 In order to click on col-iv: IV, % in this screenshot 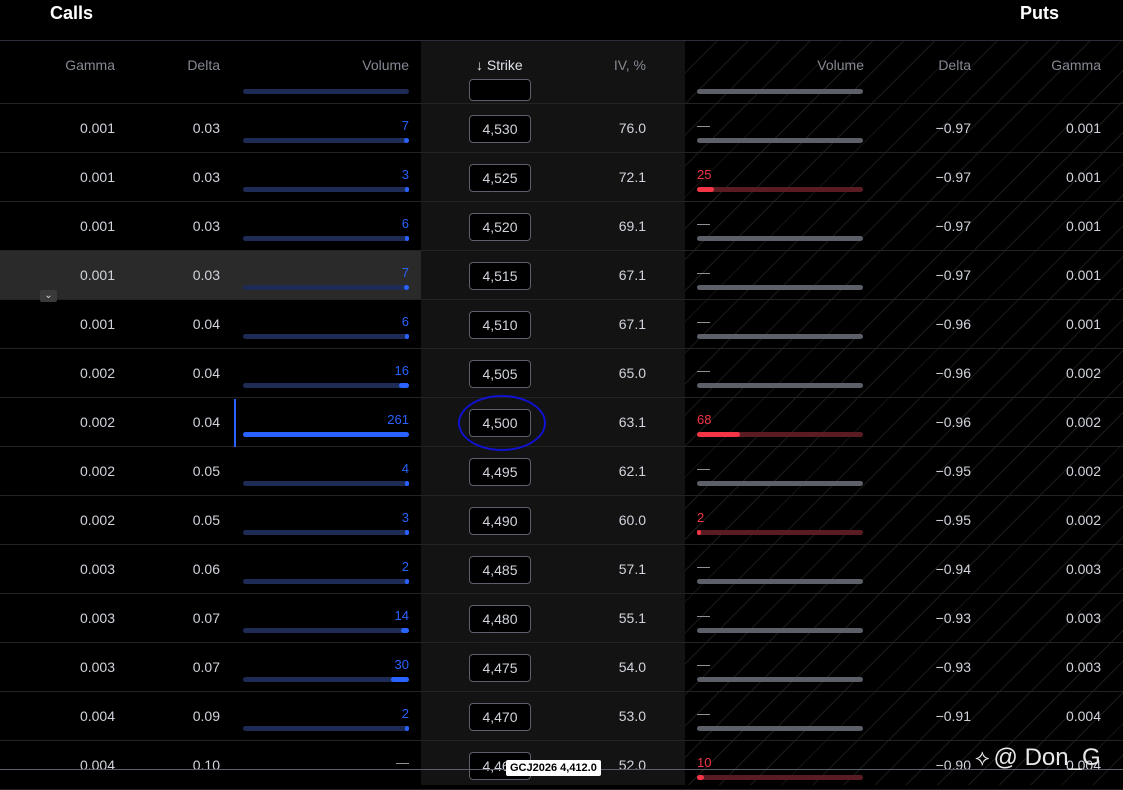, I will do `click(618, 65)`.